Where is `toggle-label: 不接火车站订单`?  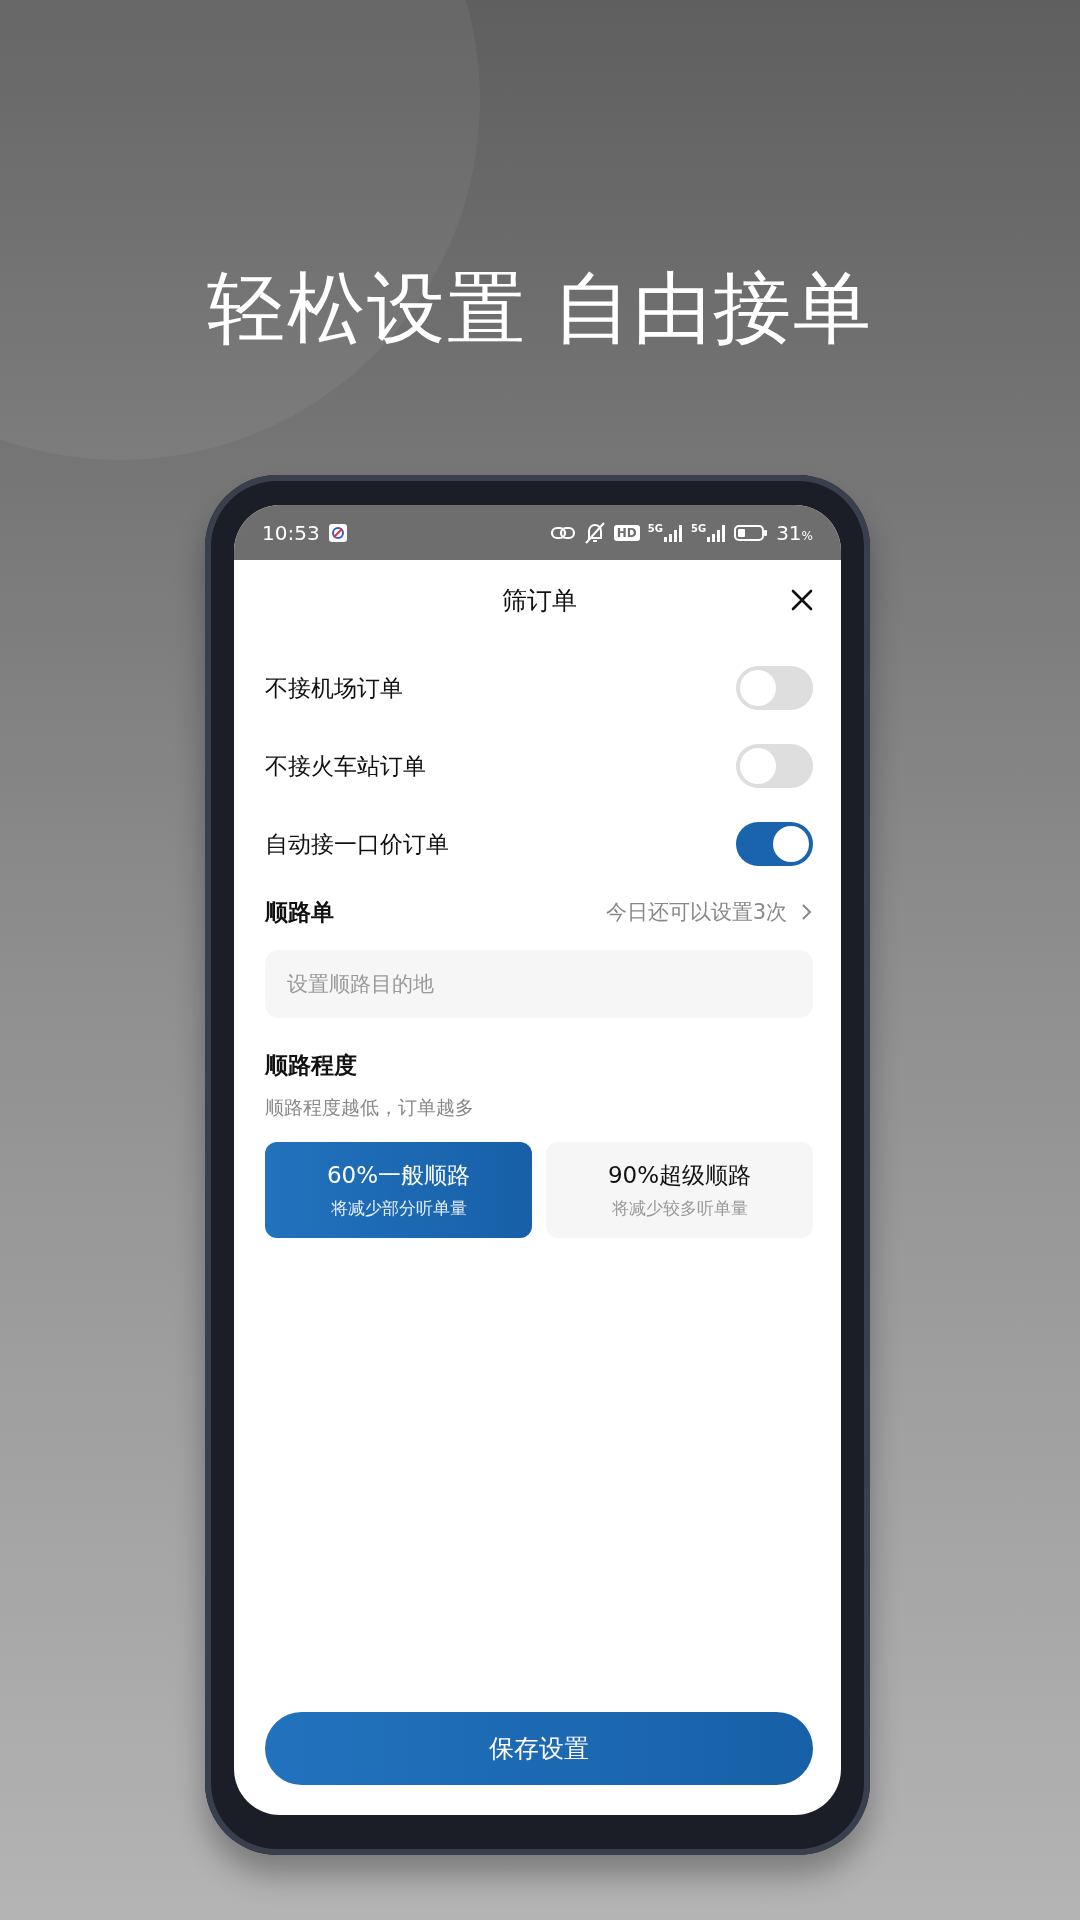
toggle-label: 不接火车站订单 is located at coordinates (345, 766).